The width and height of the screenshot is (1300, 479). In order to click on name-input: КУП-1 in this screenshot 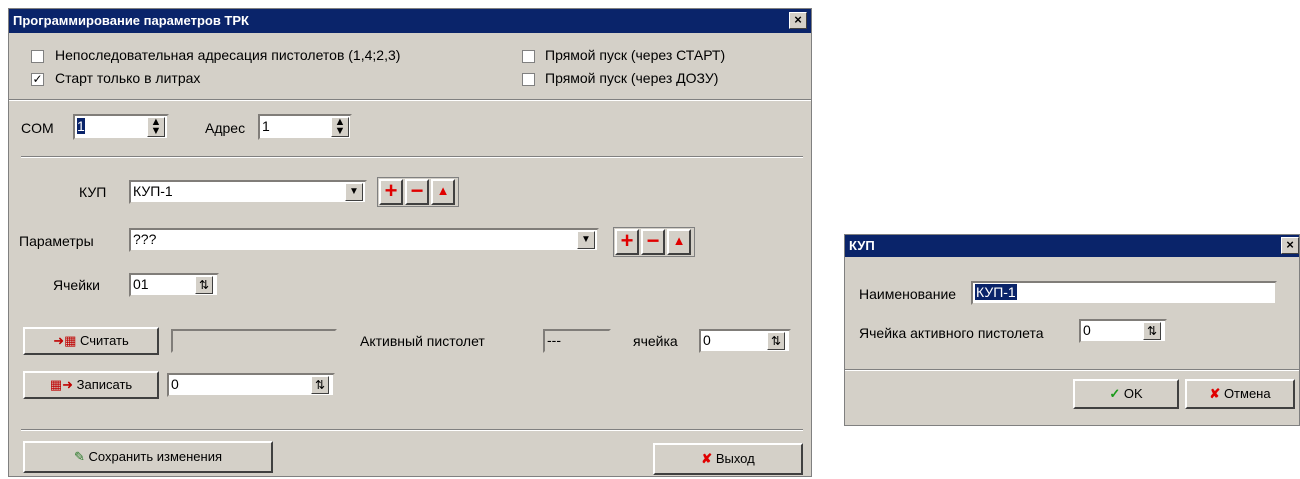, I will do `click(1124, 293)`.